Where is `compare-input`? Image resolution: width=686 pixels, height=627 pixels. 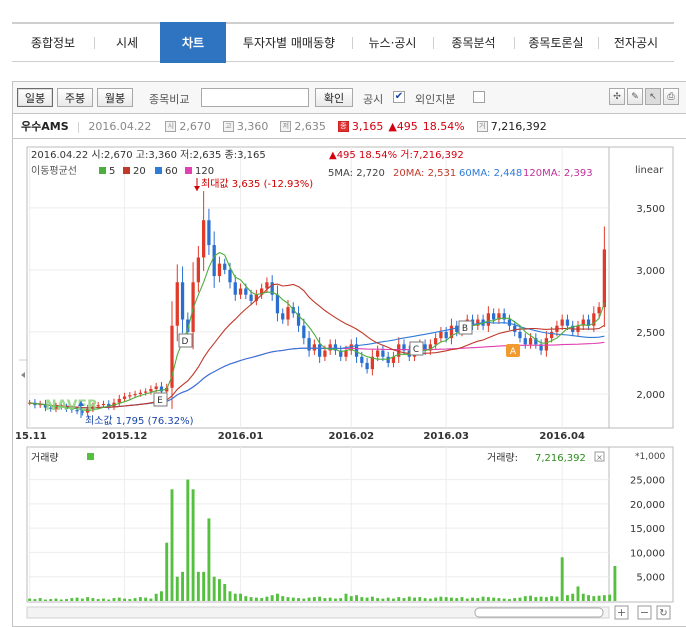
compare-input is located at coordinates (255, 97).